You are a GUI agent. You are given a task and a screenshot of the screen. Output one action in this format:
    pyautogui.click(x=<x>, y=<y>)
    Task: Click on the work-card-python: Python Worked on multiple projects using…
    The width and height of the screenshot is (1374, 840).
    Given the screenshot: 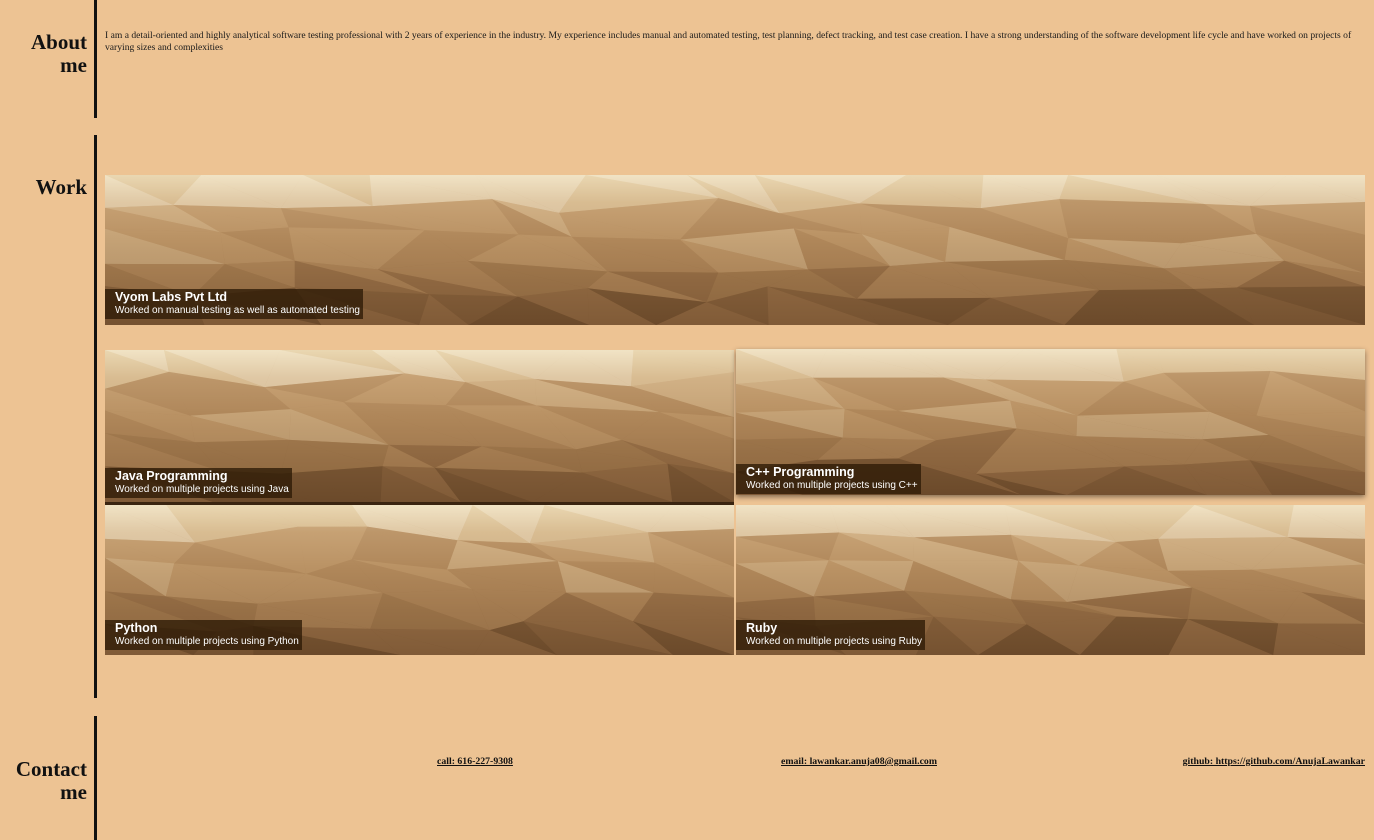 What is the action you would take?
    pyautogui.click(x=419, y=580)
    